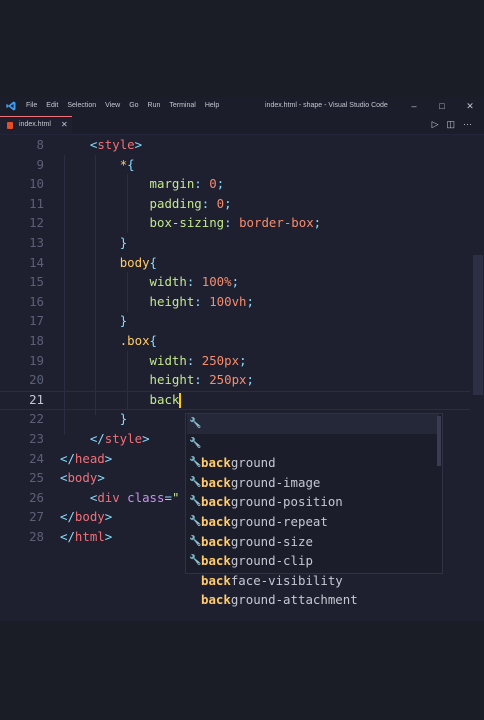  I want to click on line-number: 12, so click(36, 223).